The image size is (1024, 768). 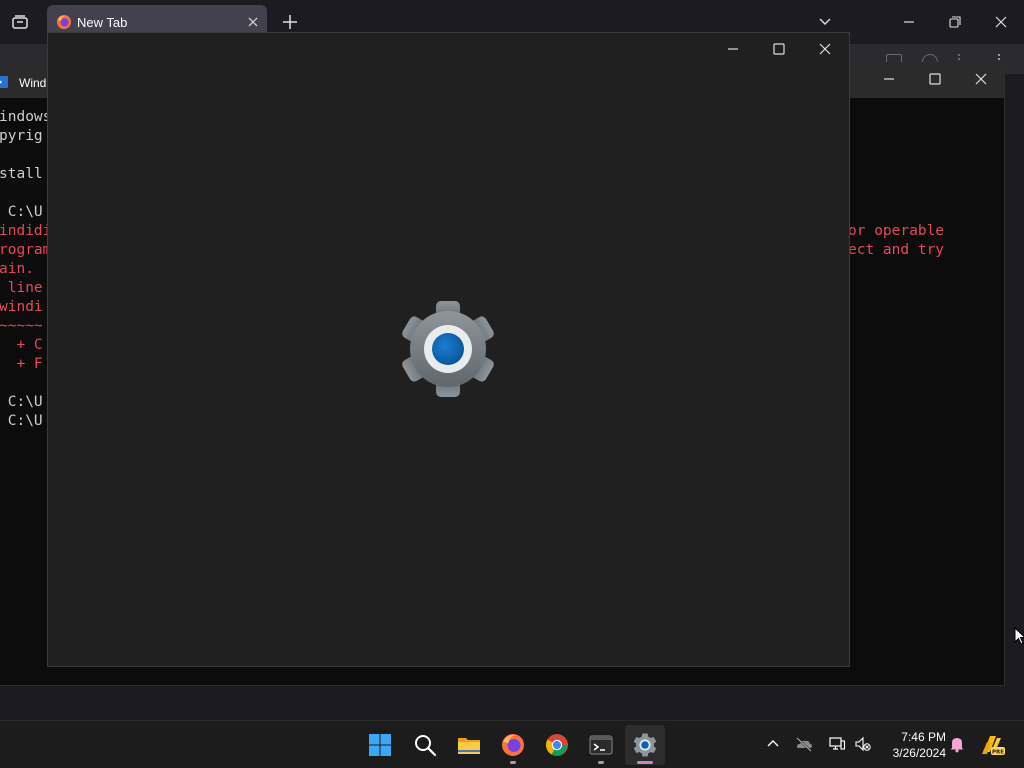 I want to click on settings-maximize-button, so click(x=779, y=49).